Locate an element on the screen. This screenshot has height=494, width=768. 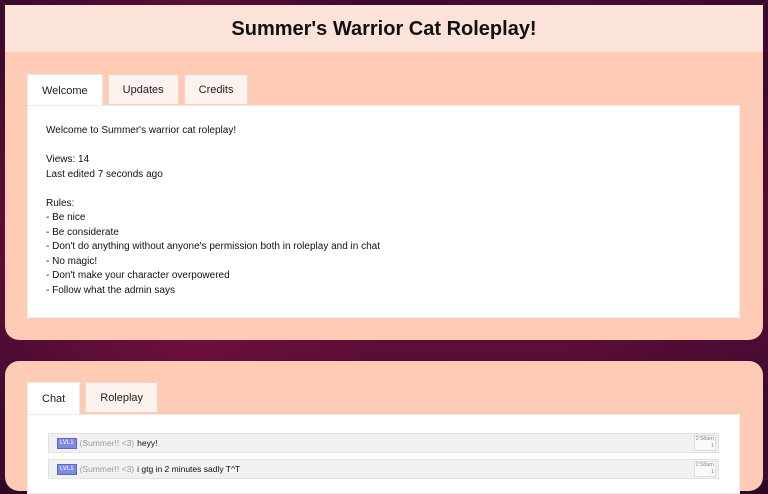
last-edited: Last edited 7 seconds ago is located at coordinates (104, 174).